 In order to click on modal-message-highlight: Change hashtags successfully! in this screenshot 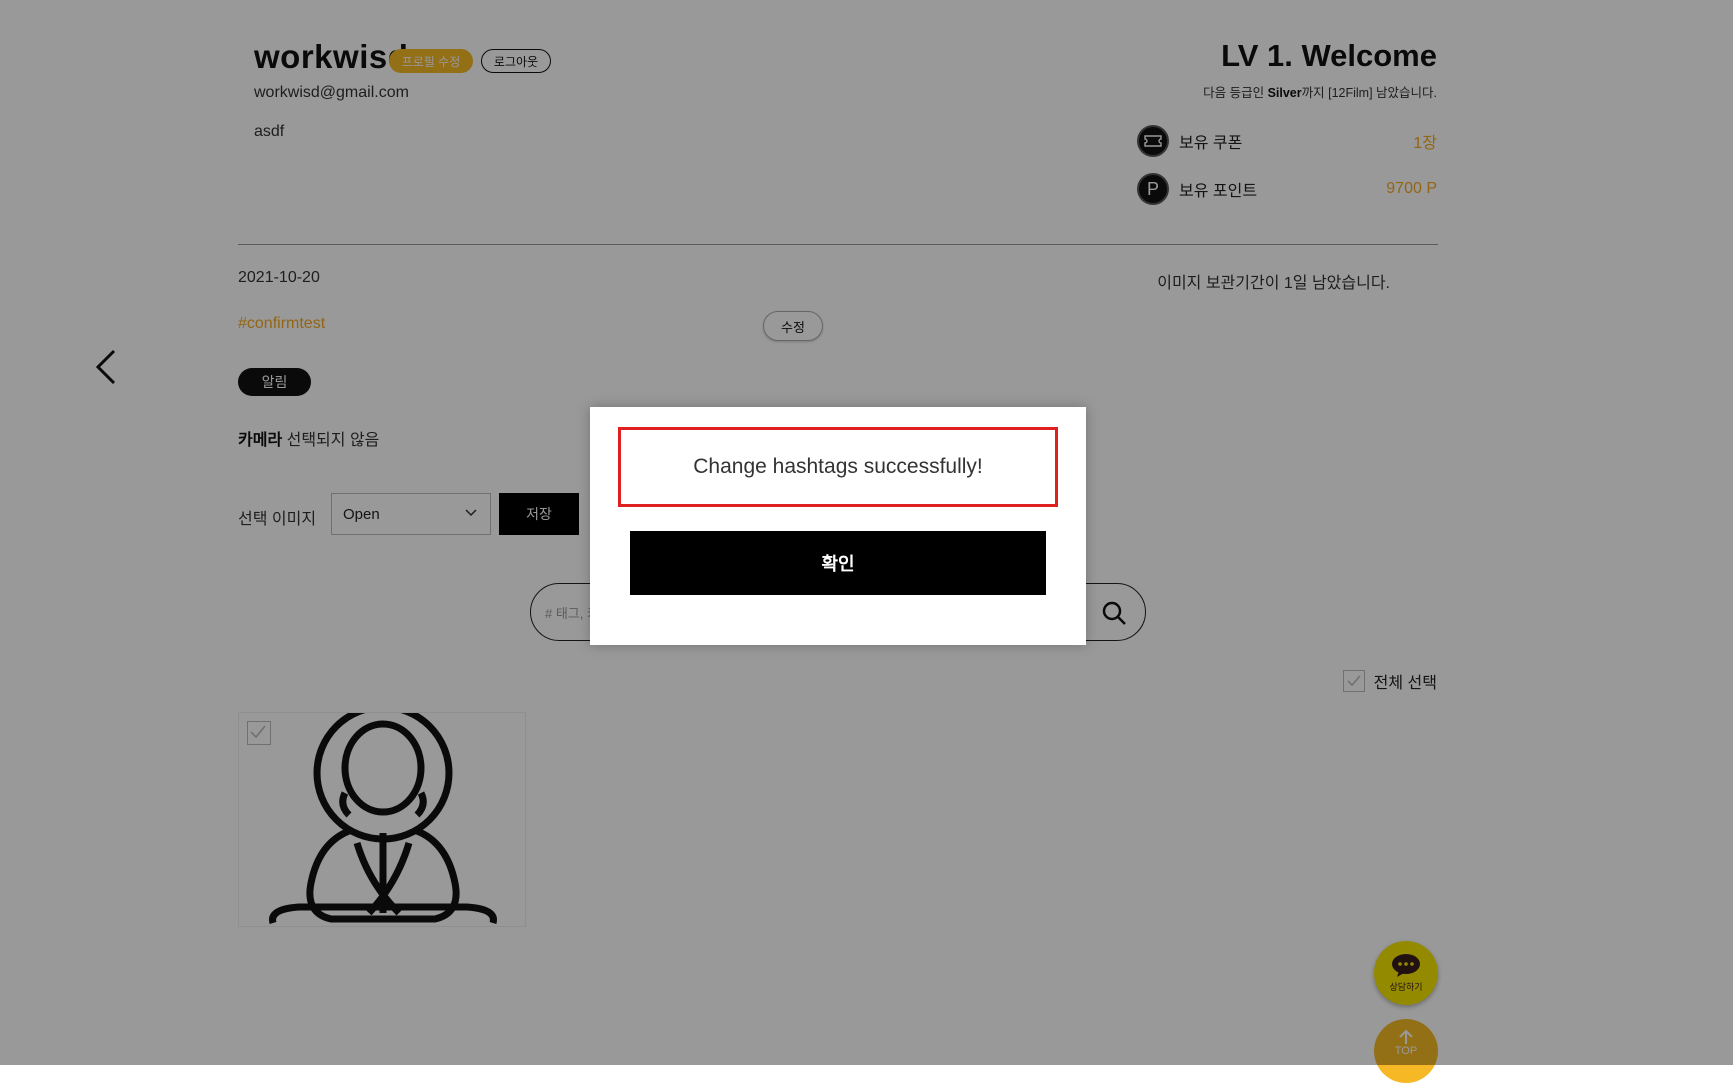, I will do `click(838, 467)`.